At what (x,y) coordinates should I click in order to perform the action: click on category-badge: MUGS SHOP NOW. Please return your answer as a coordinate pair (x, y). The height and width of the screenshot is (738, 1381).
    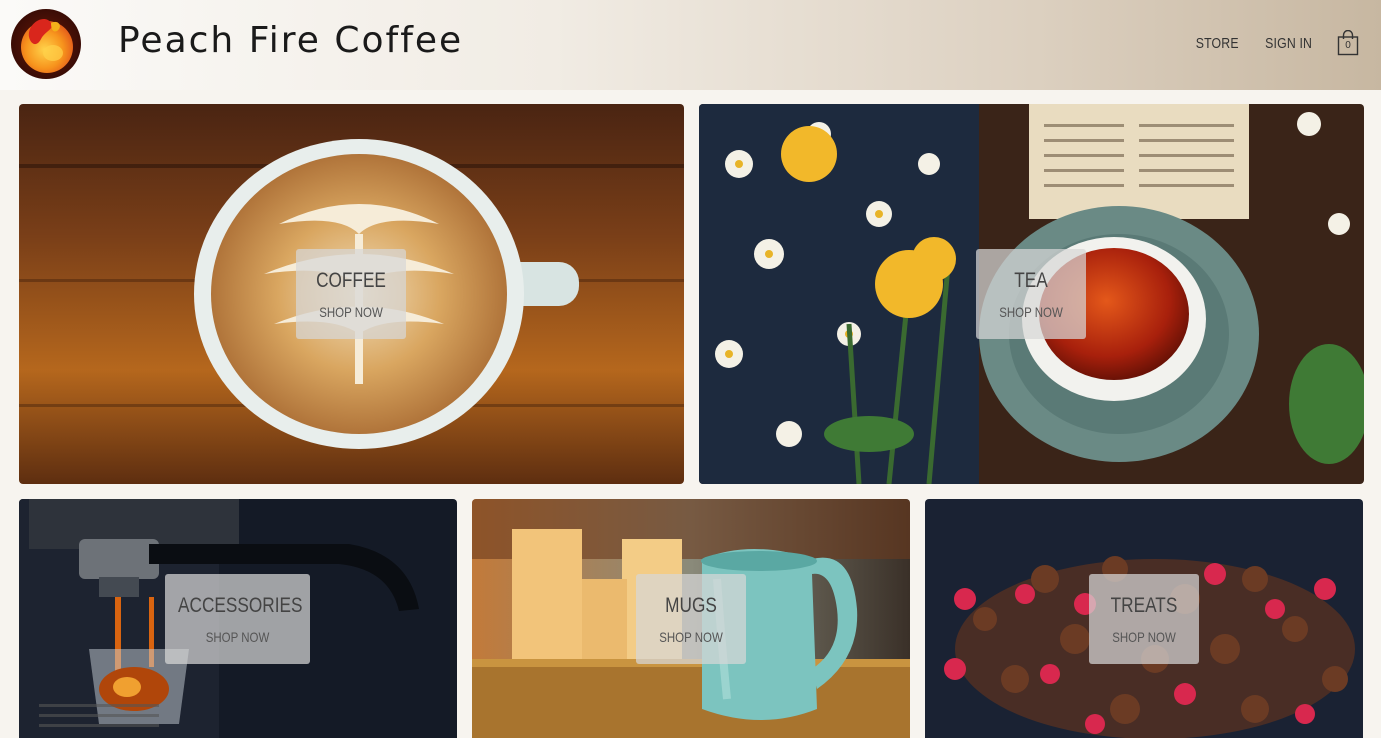
    Looking at the image, I should click on (691, 619).